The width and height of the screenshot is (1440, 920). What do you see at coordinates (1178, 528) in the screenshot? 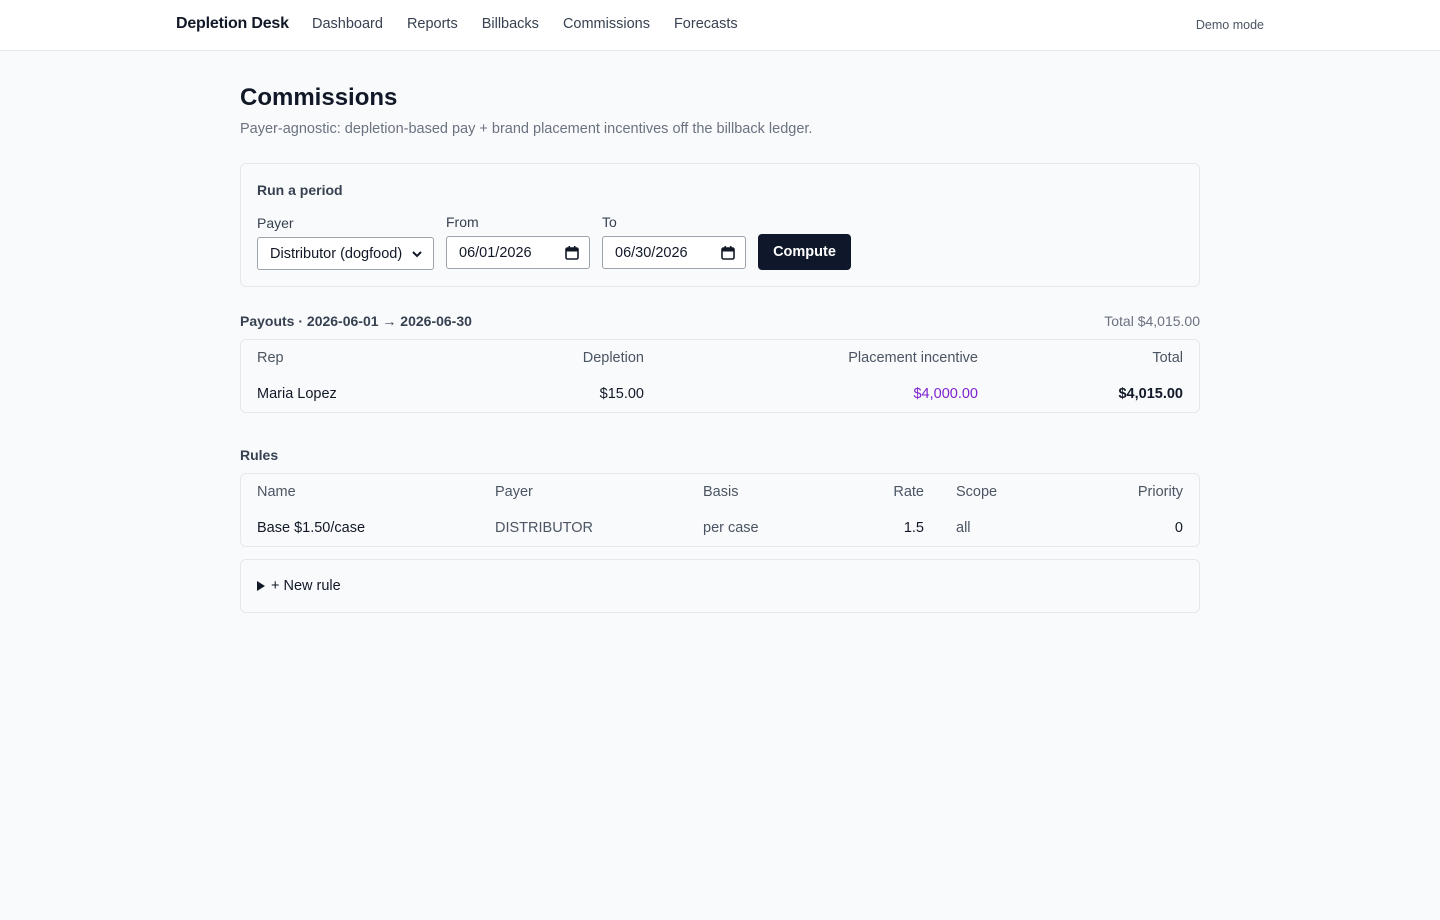
I see `cell-priority: 0` at bounding box center [1178, 528].